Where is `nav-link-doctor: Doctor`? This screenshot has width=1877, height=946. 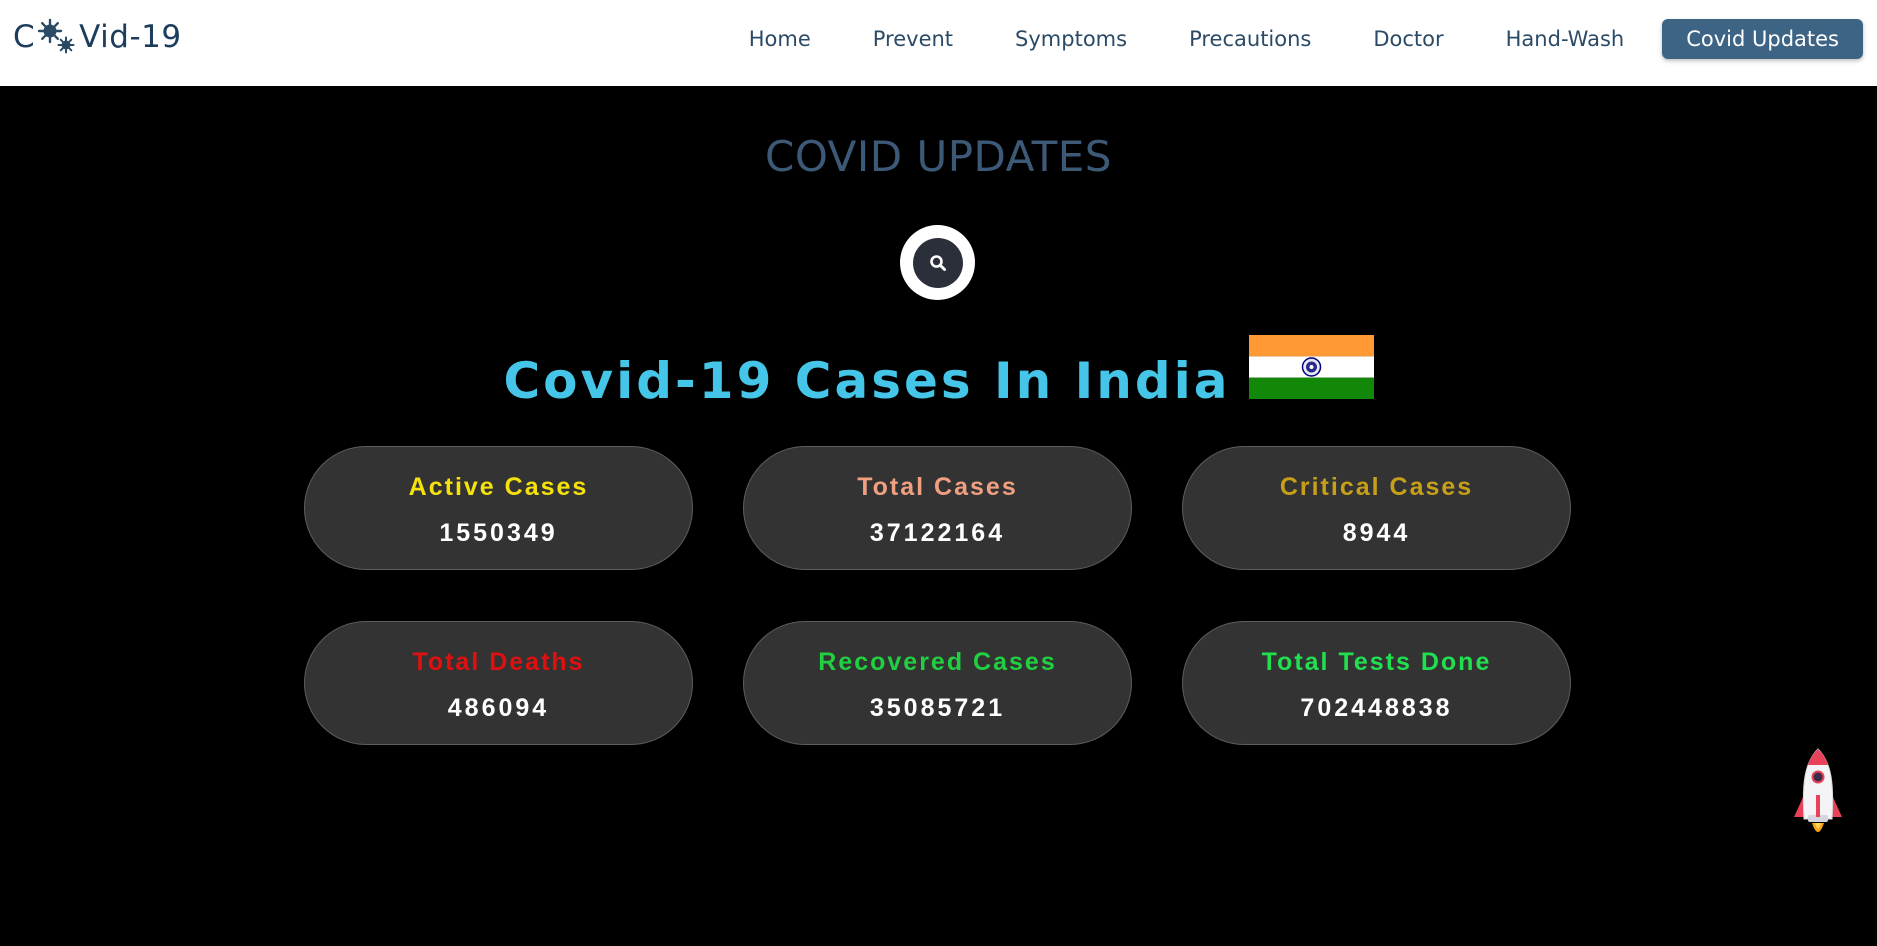
nav-link-doctor: Doctor is located at coordinates (1408, 39).